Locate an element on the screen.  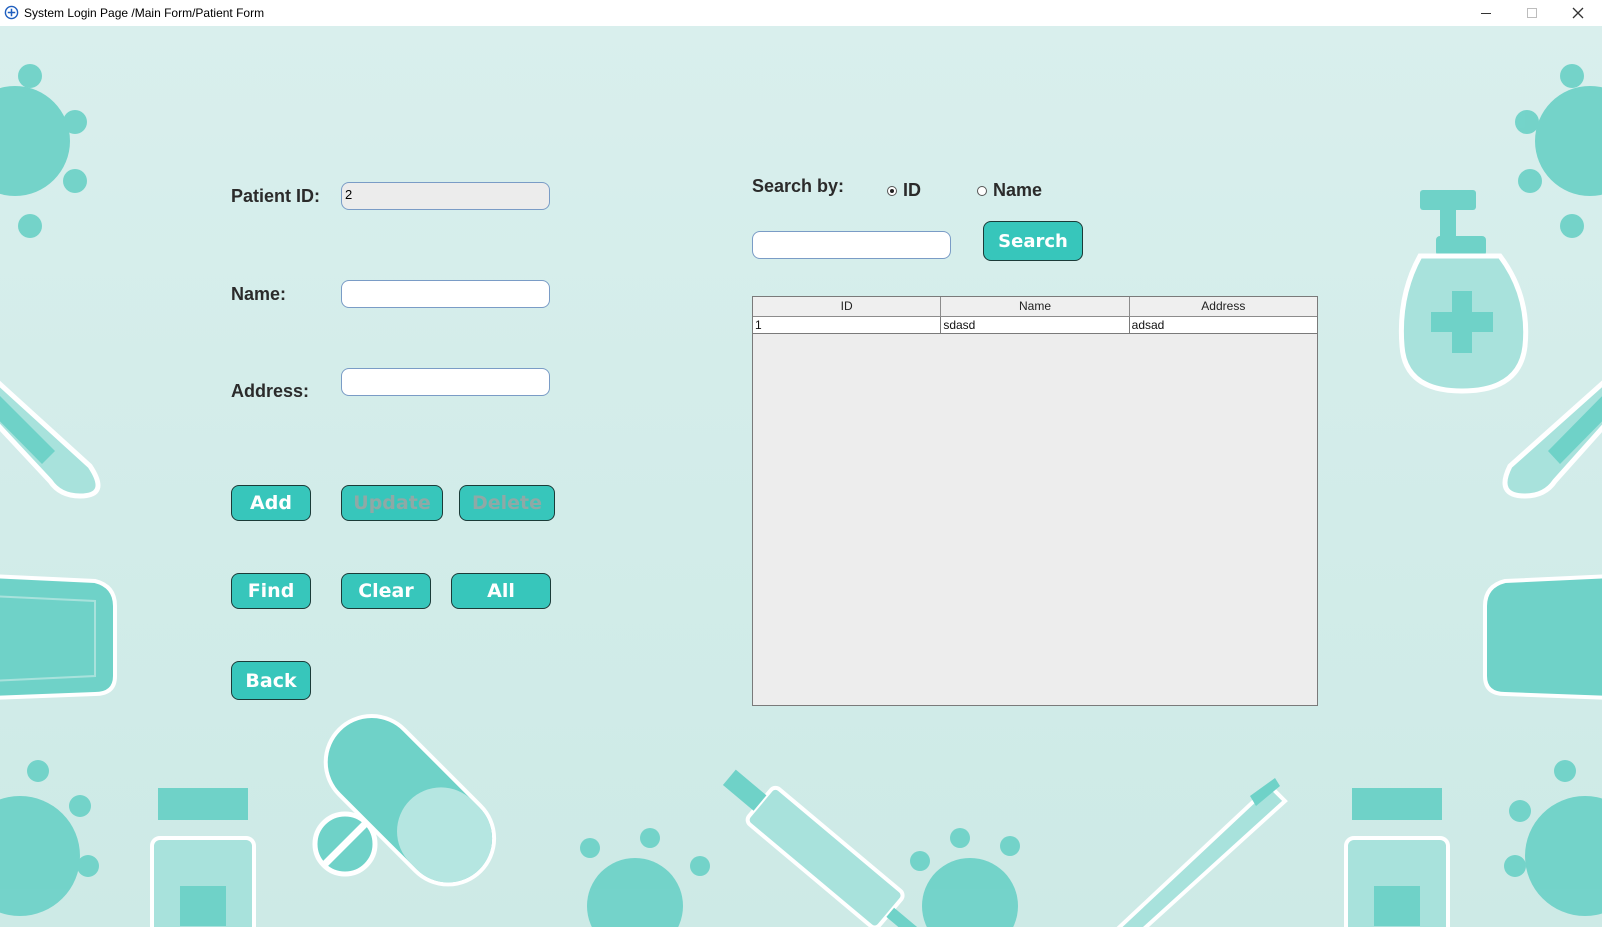
cell-id: 1 is located at coordinates (847, 325).